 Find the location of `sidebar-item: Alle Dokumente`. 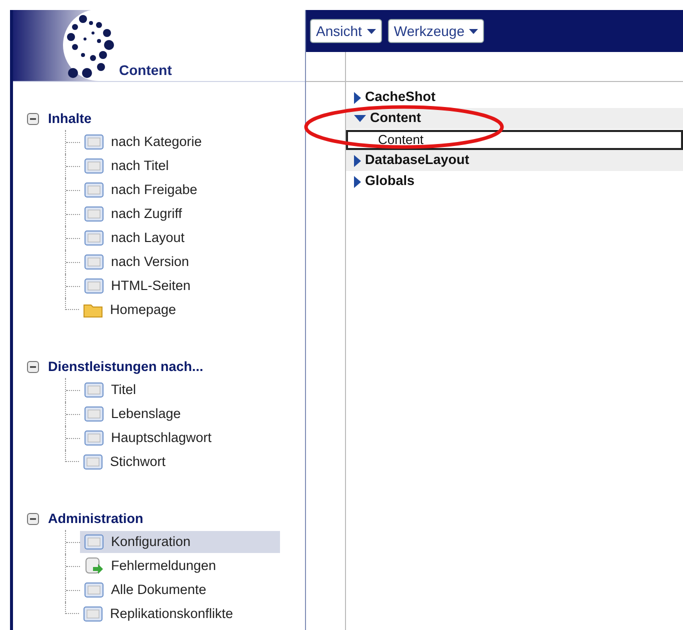

sidebar-item: Alle Dokumente is located at coordinates (180, 590).